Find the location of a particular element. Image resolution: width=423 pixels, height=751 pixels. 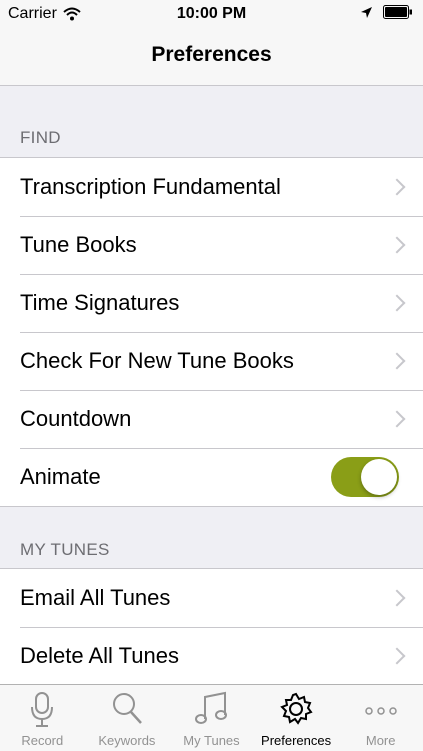

tab-keywords: Keywords is located at coordinates (127, 718).